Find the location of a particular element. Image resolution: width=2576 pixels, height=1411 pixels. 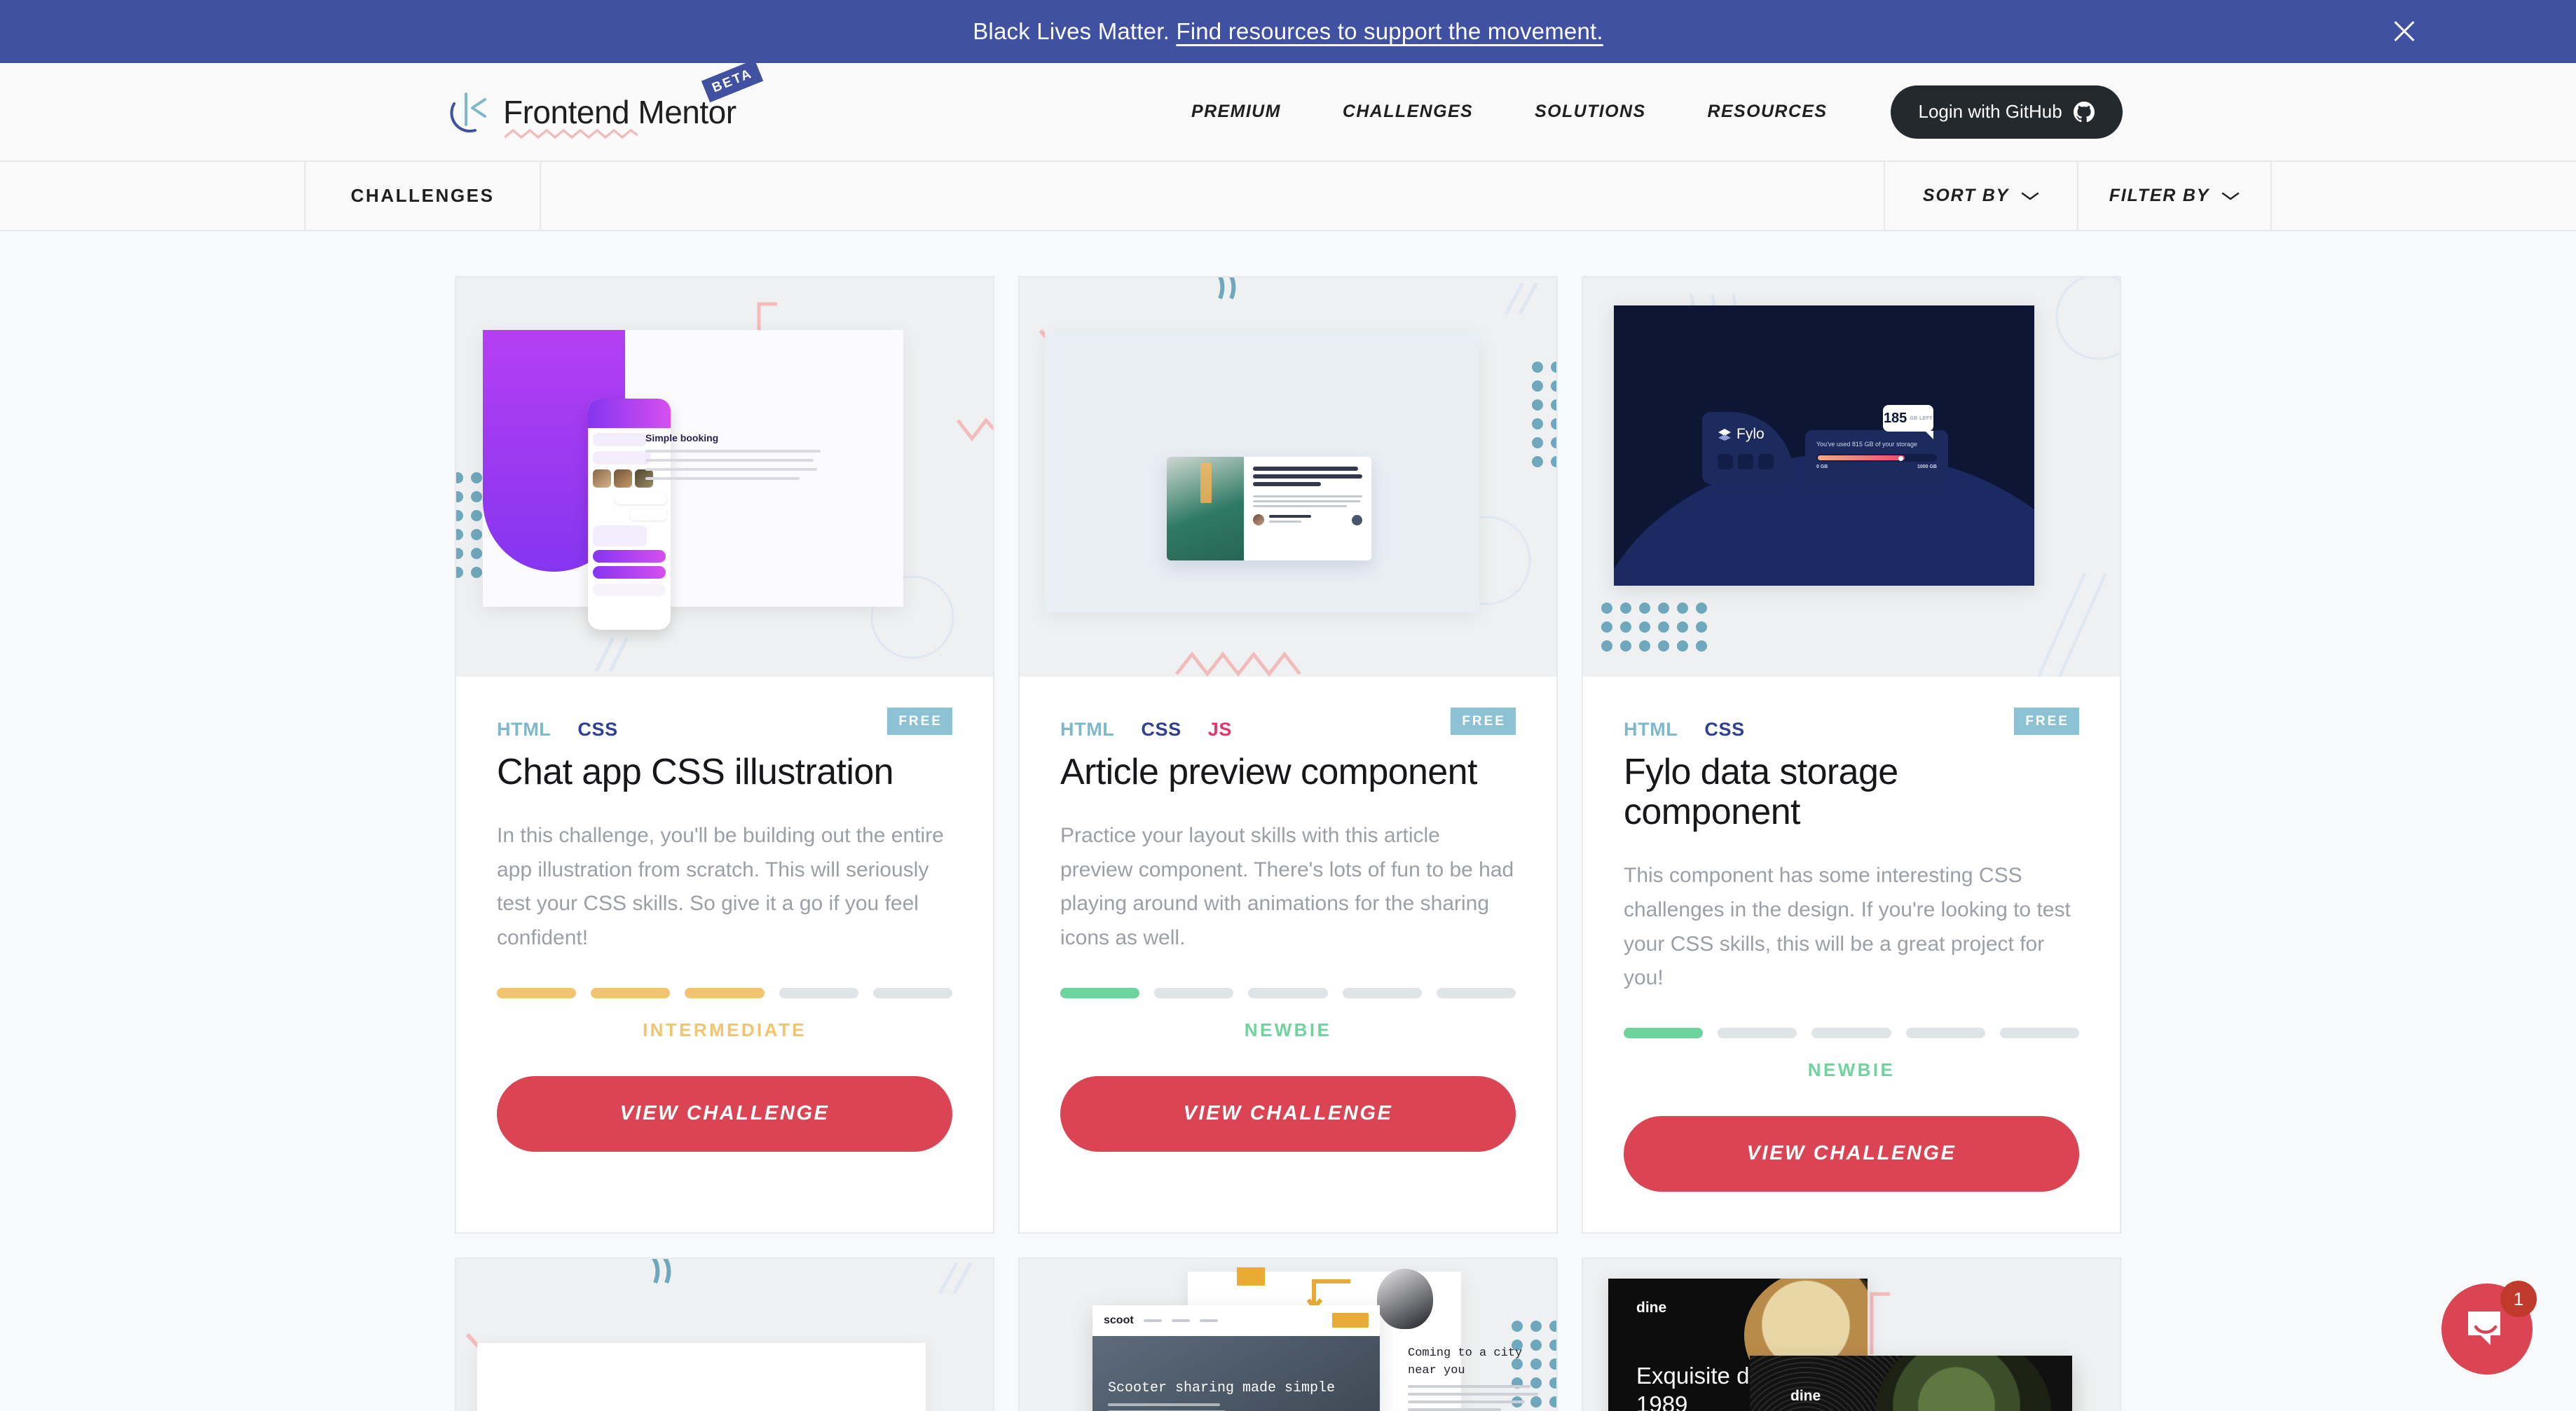

intercom-launcher: 1 is located at coordinates (2489, 1328).